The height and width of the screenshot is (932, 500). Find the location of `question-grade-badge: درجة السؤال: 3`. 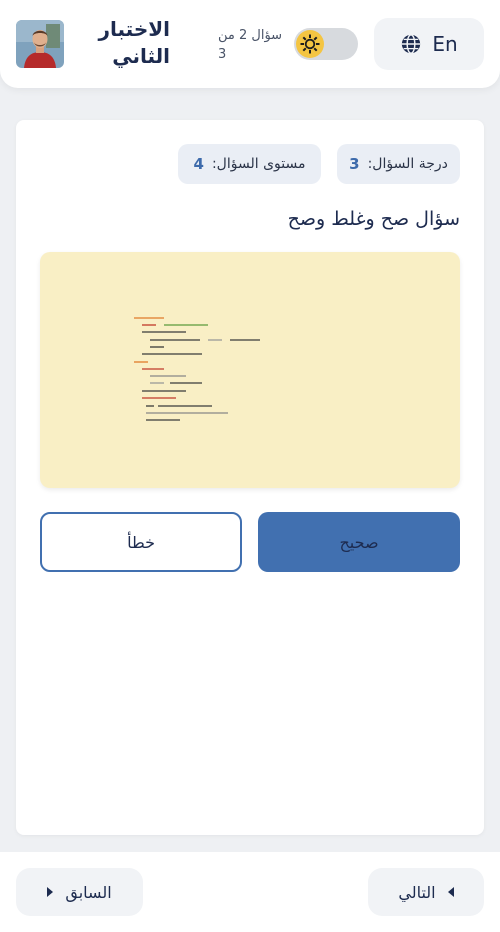

question-grade-badge: درجة السؤال: 3 is located at coordinates (398, 164).